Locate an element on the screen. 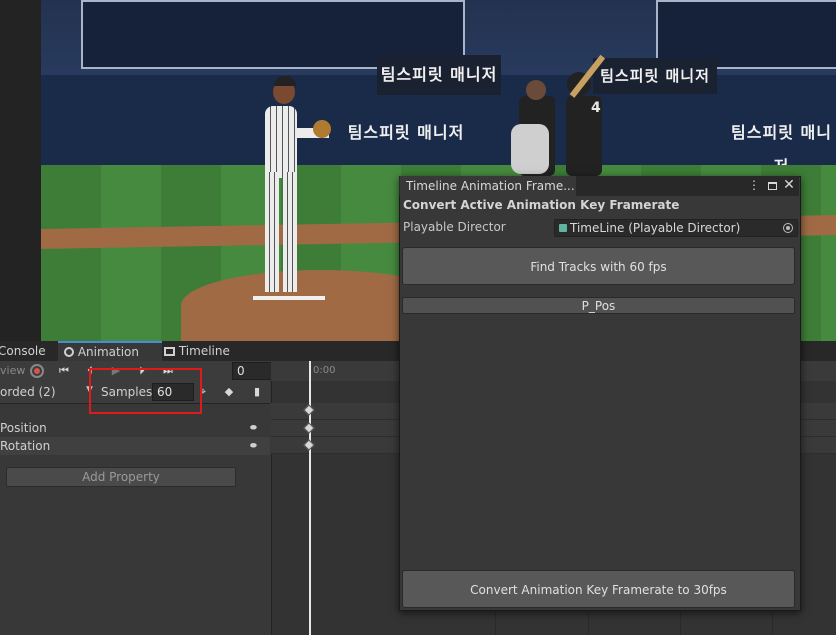 The image size is (836, 635). record-icon is located at coordinates (37, 371).